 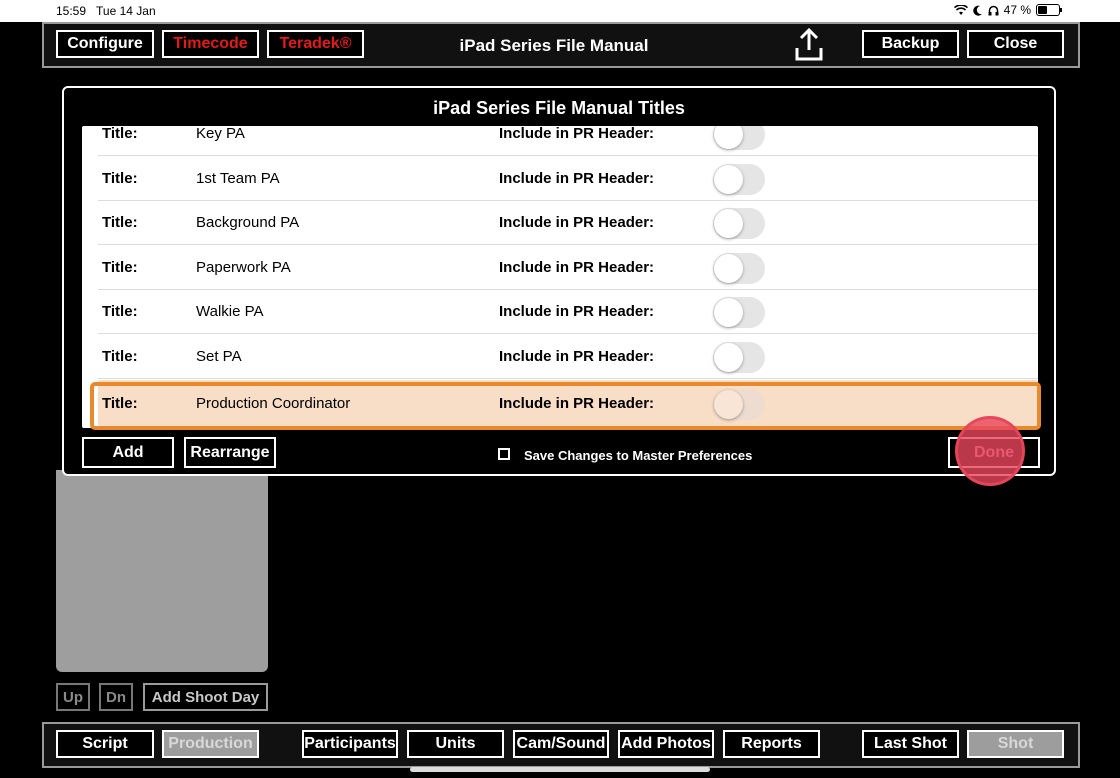 I want to click on battery-percent: 47 %, so click(x=1017, y=10).